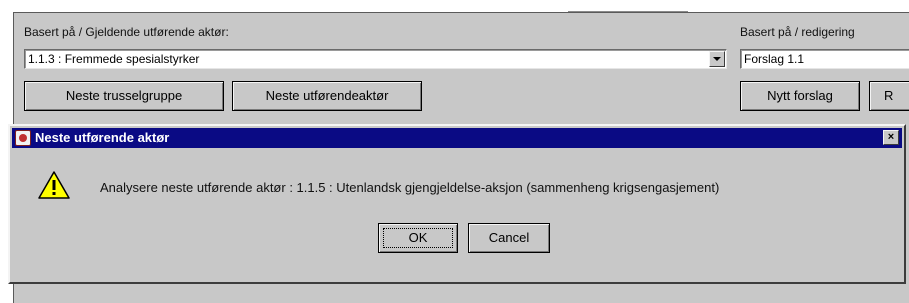  I want to click on ok-button: OK, so click(418, 238).